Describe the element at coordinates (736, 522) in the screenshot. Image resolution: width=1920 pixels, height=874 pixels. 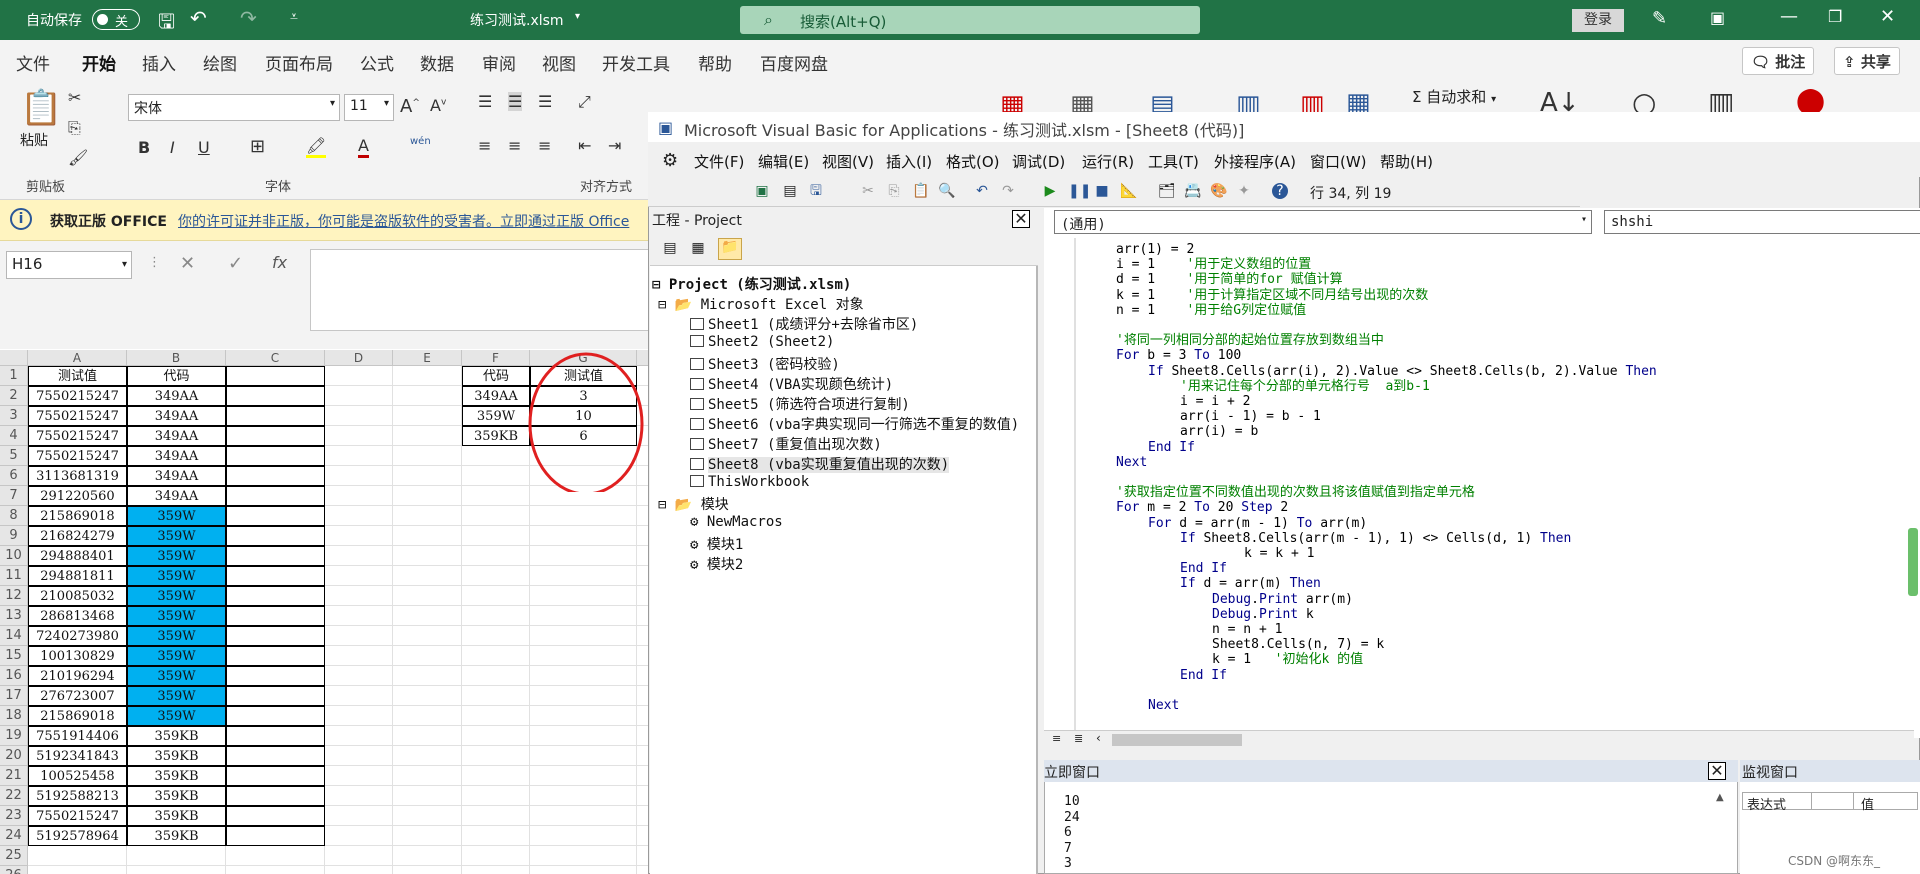
I see `module-item: ⚙ NewMacros` at that location.